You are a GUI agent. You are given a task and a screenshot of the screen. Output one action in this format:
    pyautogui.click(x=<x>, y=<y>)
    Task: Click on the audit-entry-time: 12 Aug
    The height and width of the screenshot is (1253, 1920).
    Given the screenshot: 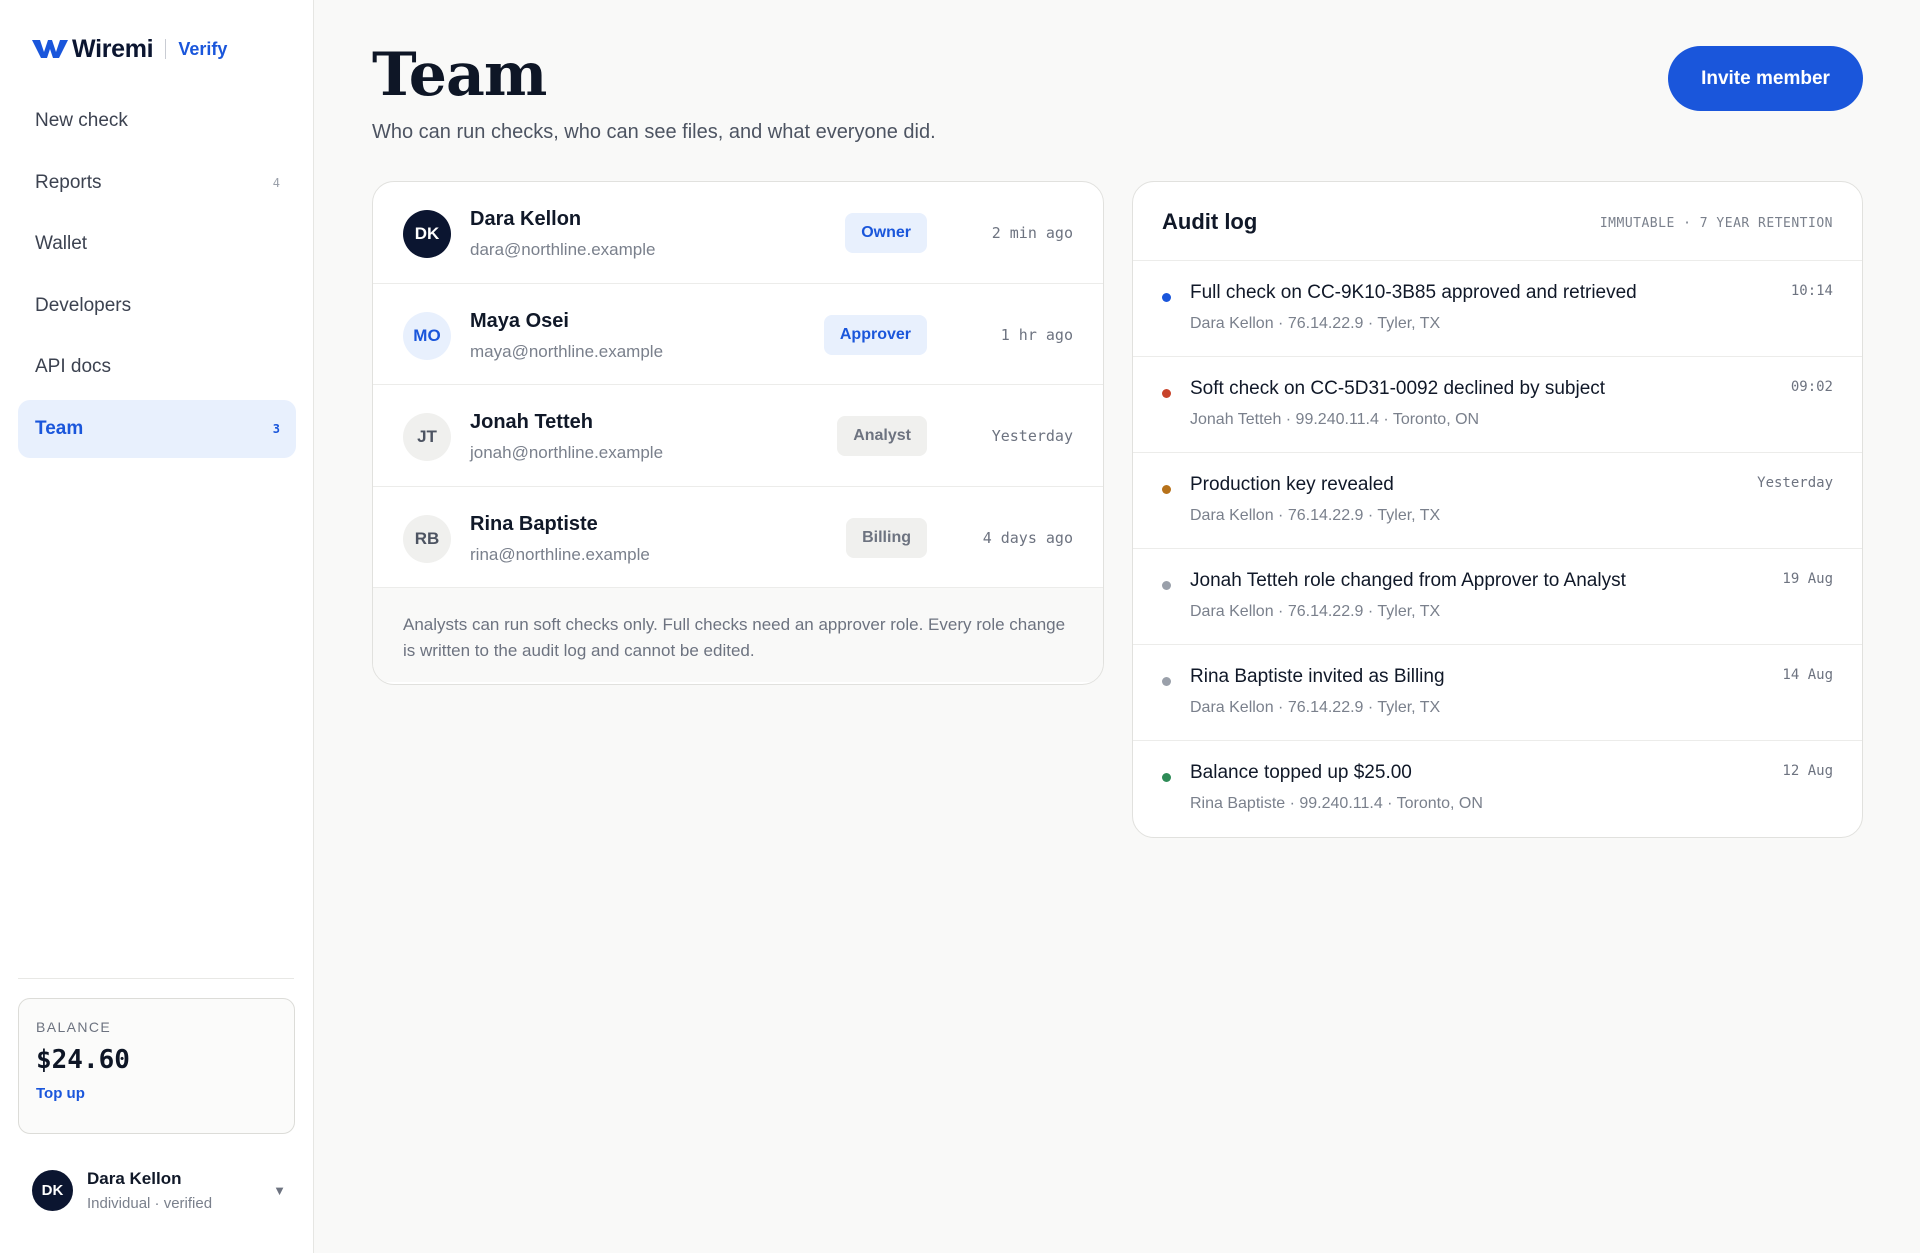 What is the action you would take?
    pyautogui.click(x=1807, y=771)
    